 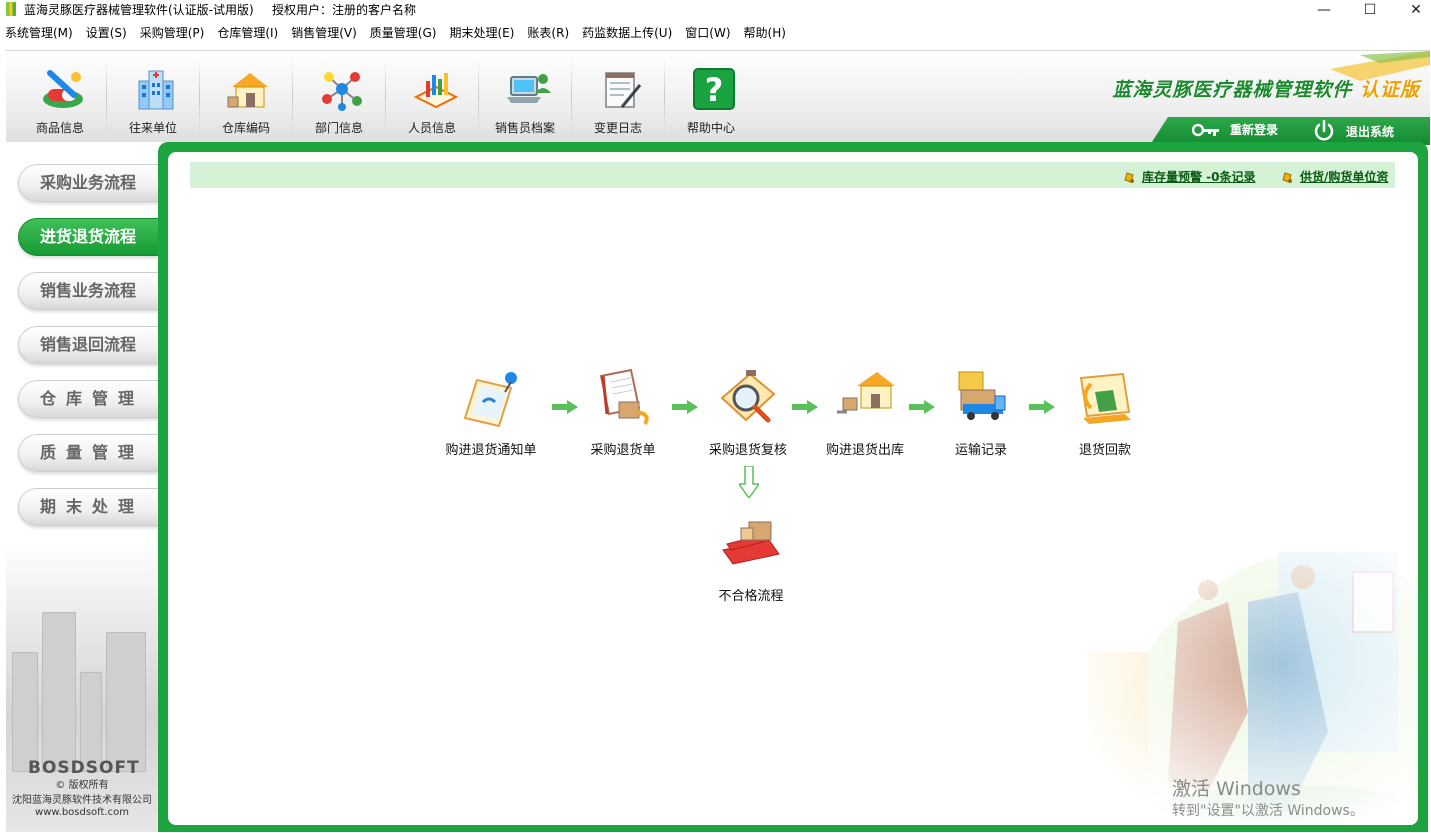 I want to click on menu-quality: 质量管理(G), so click(x=403, y=32).